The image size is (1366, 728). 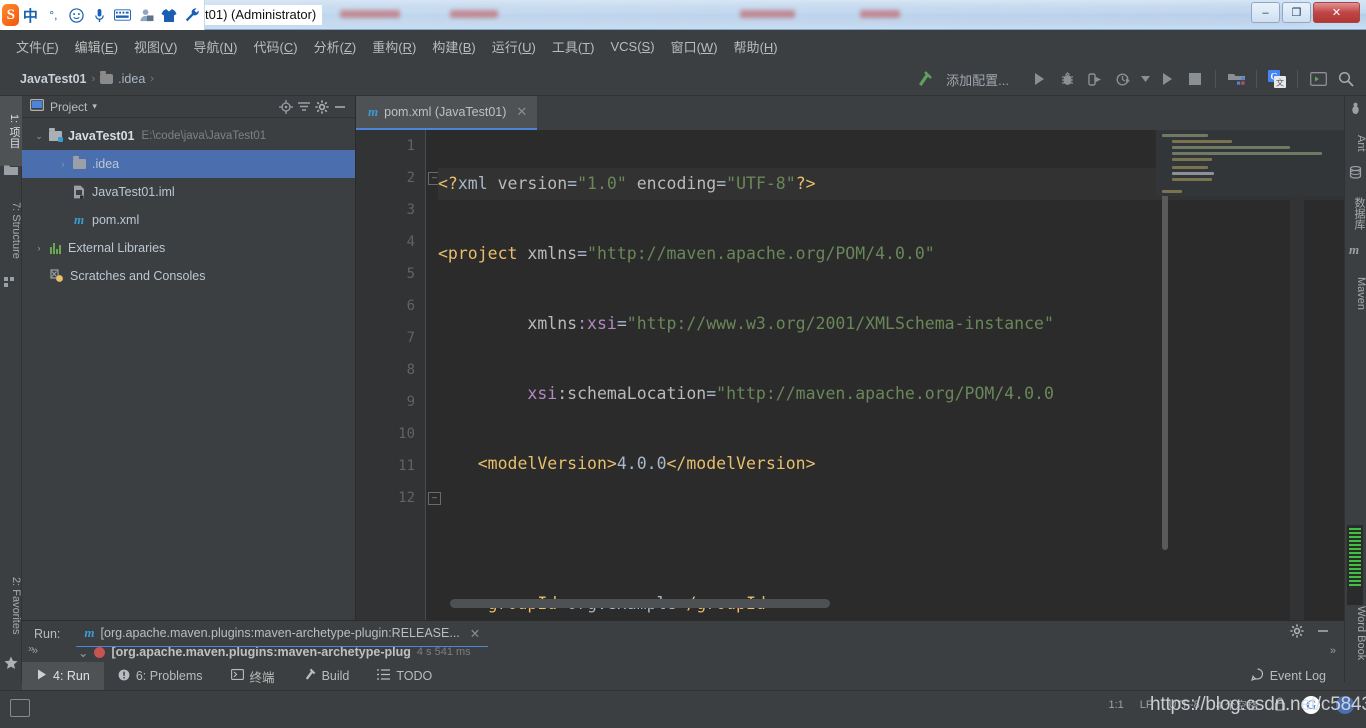 I want to click on sidebar-item-structure: 7: Structure, so click(x=11, y=230).